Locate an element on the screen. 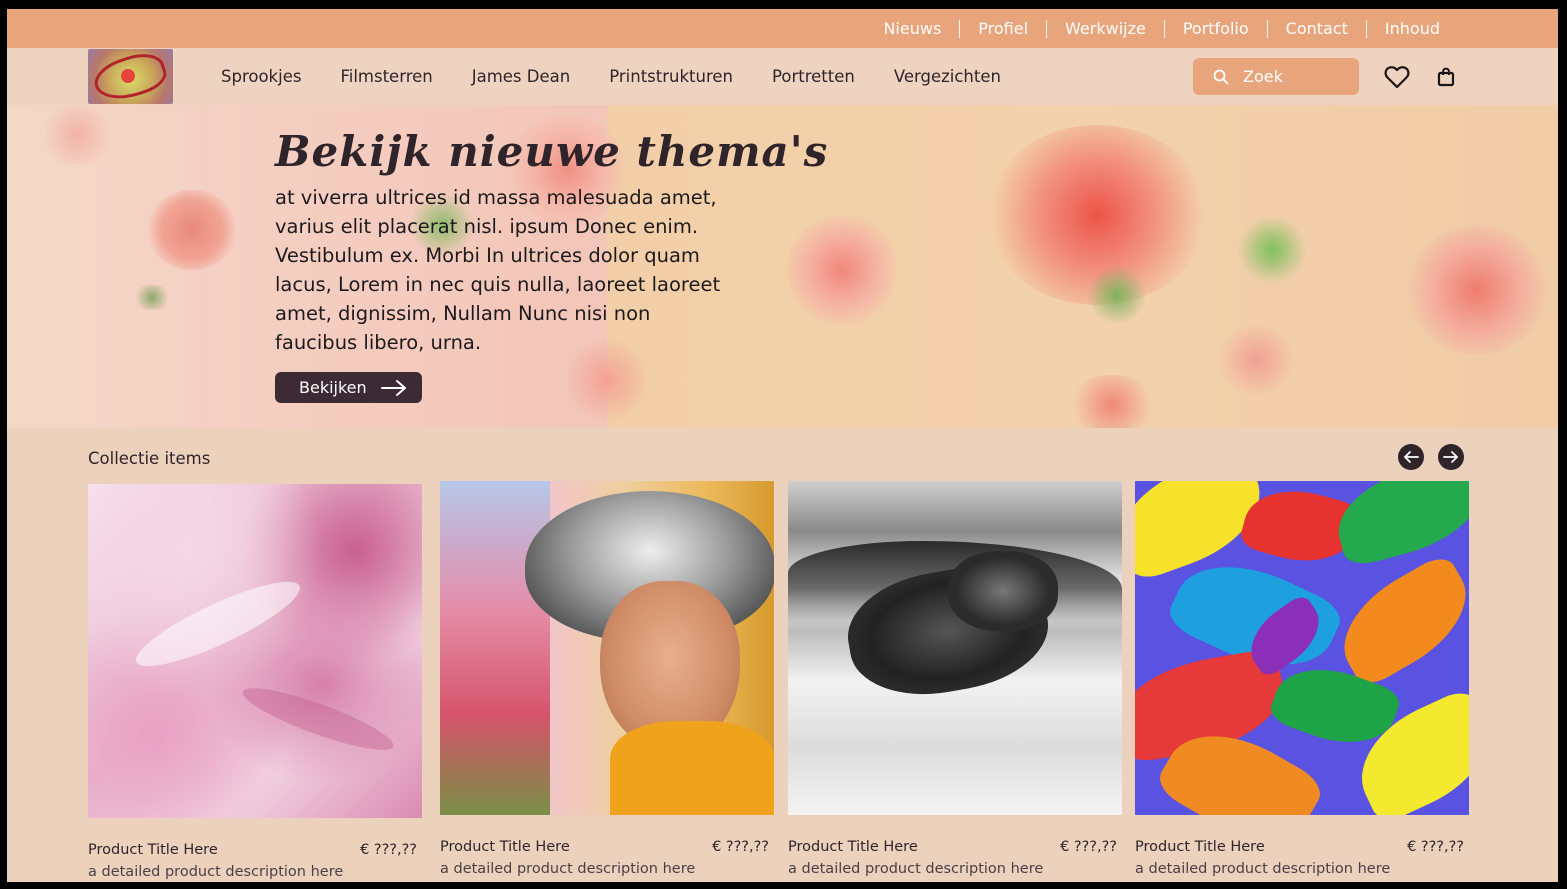 The image size is (1567, 889). category-james-dean: James Dean is located at coordinates (521, 76).